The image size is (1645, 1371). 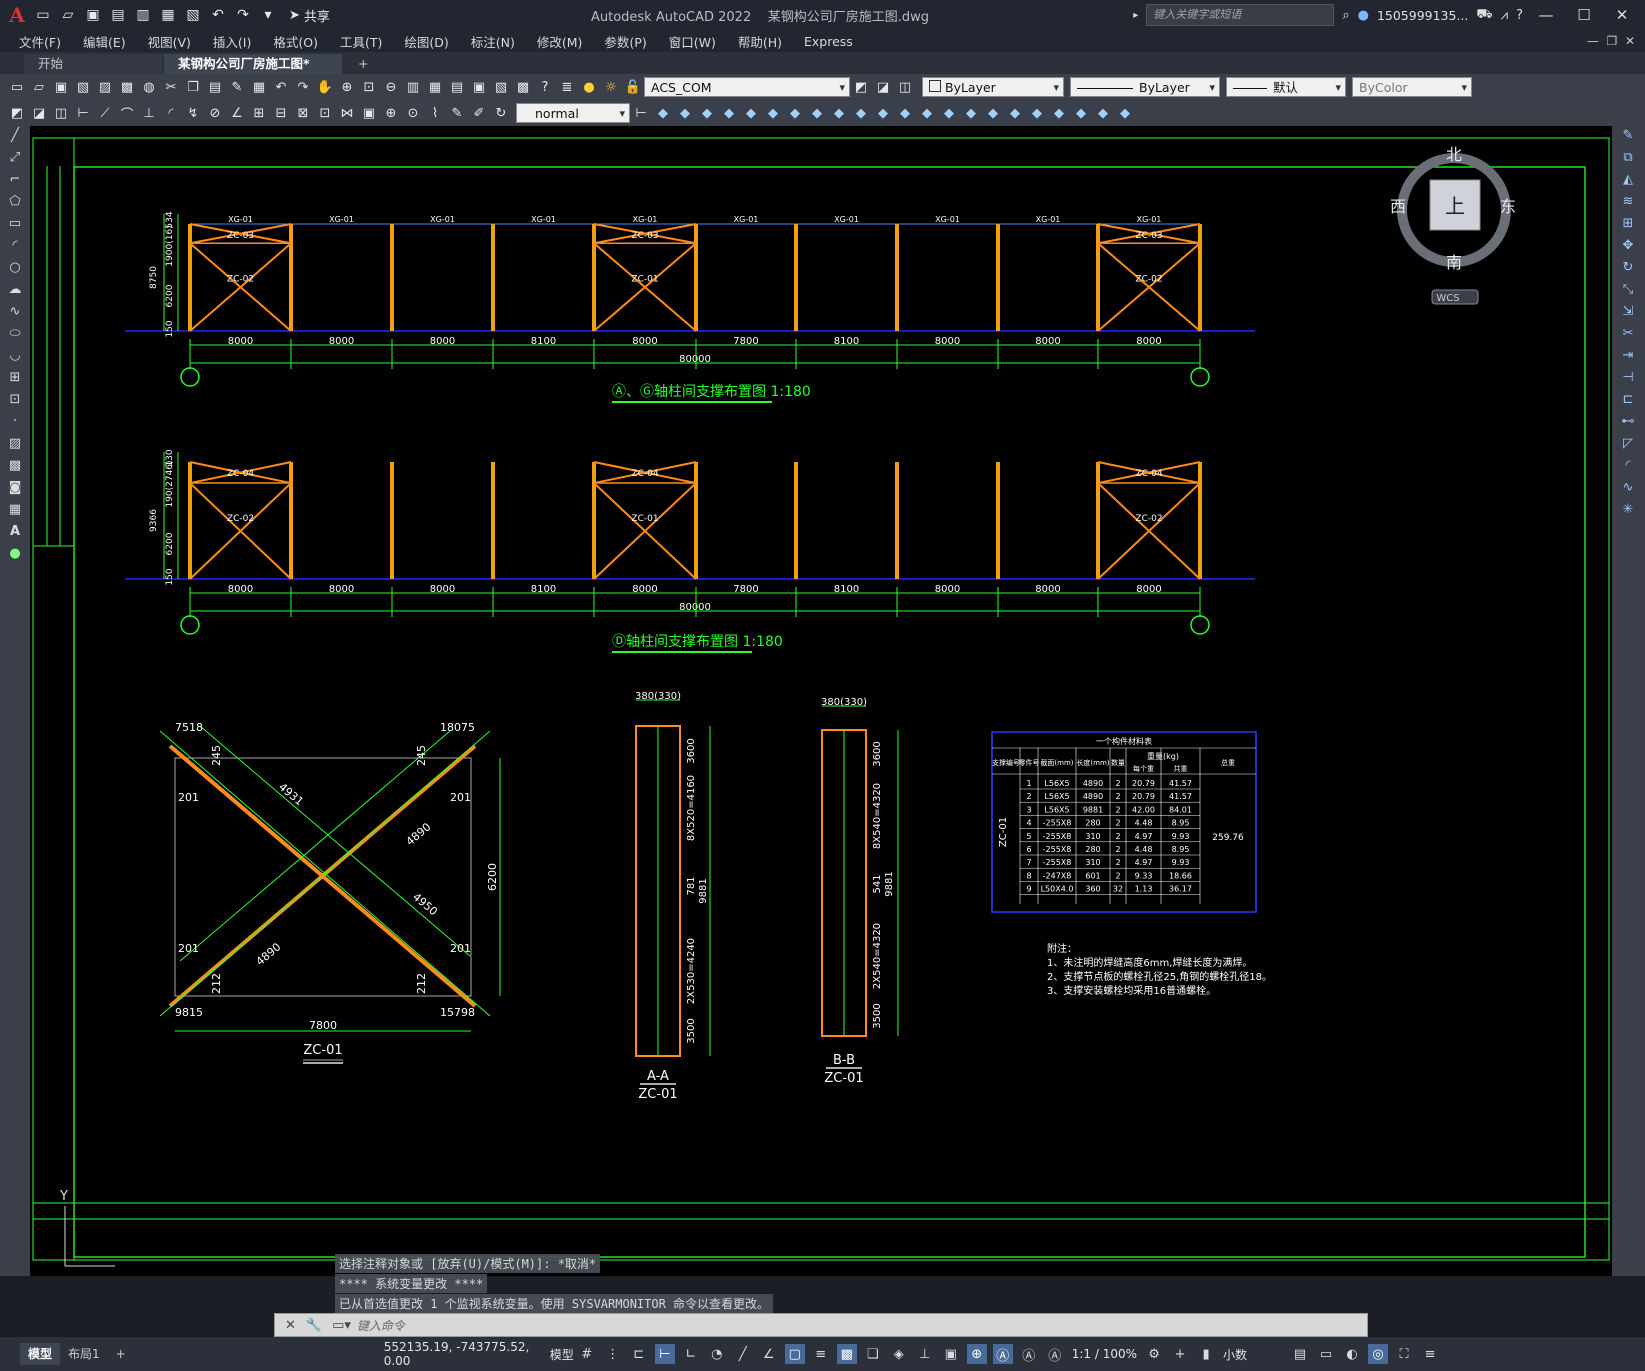 What do you see at coordinates (927, 113) in the screenshot?
I see `union-icon: ◆` at bounding box center [927, 113].